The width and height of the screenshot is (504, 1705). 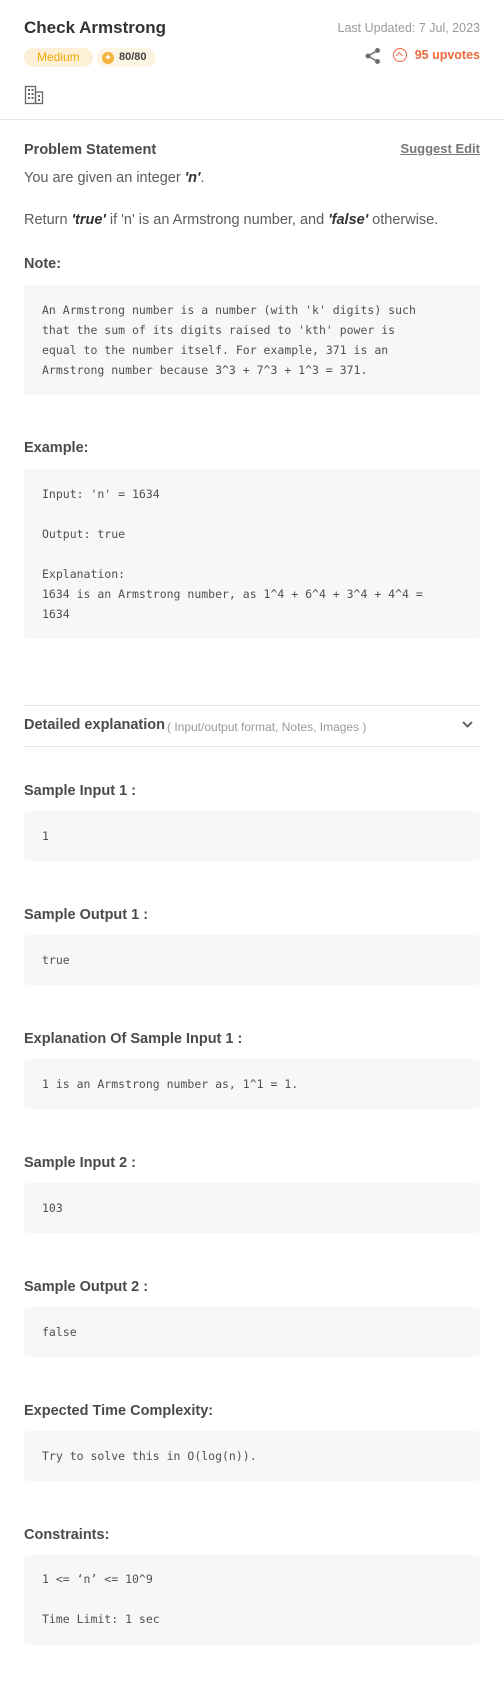 I want to click on last-updated: Last Updated: 7 Jul, 2023, so click(x=408, y=28).